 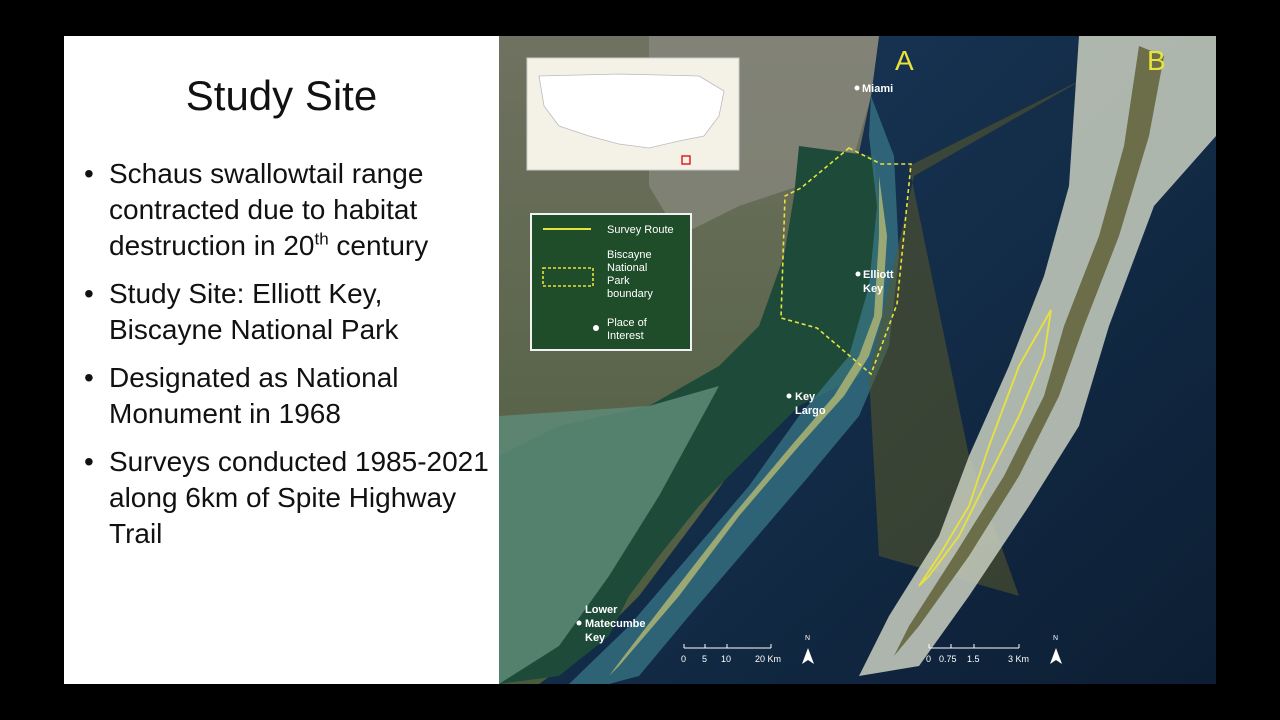 I want to click on place-matecumbe-key: Key, so click(x=595, y=638).